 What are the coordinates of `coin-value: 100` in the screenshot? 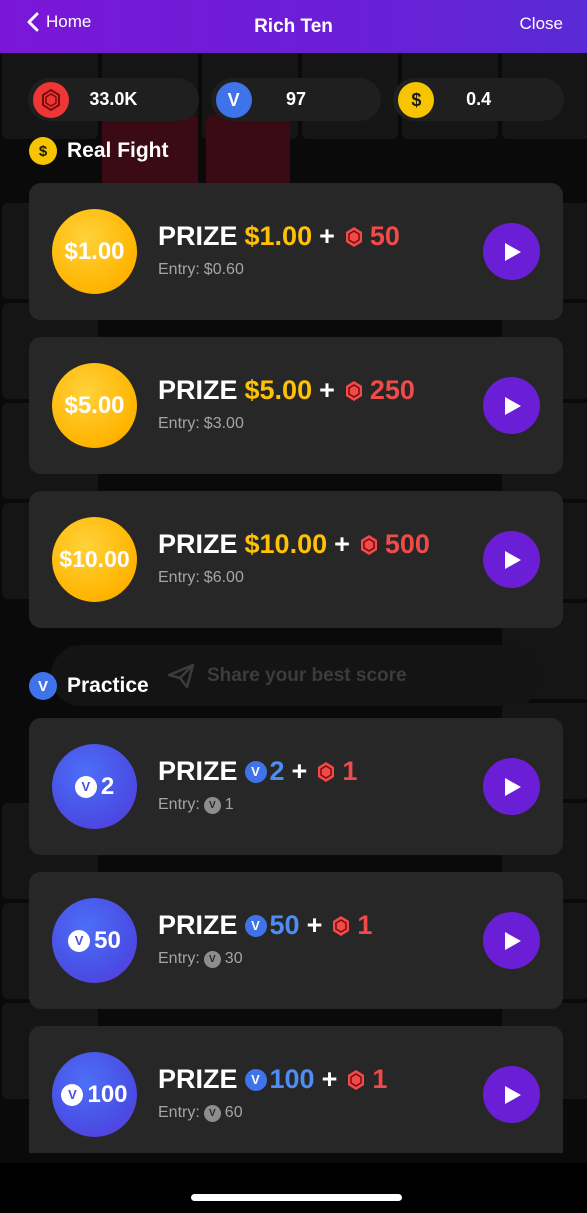 It's located at (107, 1094).